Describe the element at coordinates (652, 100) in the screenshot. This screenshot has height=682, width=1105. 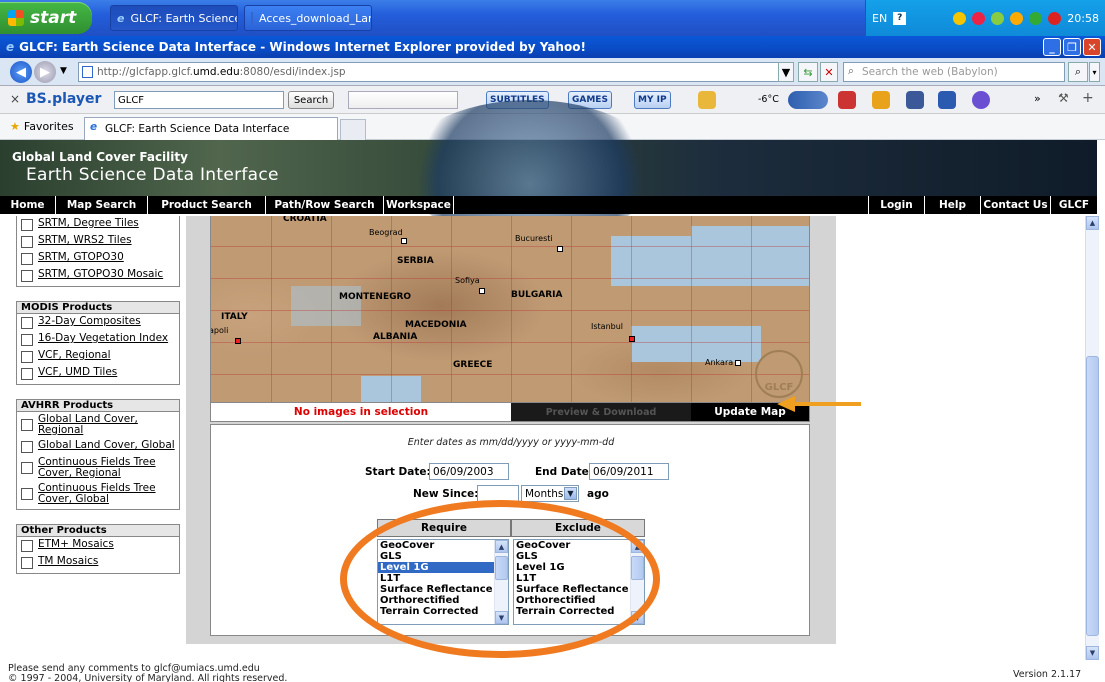
I see `my-ip-button: MY IP` at that location.